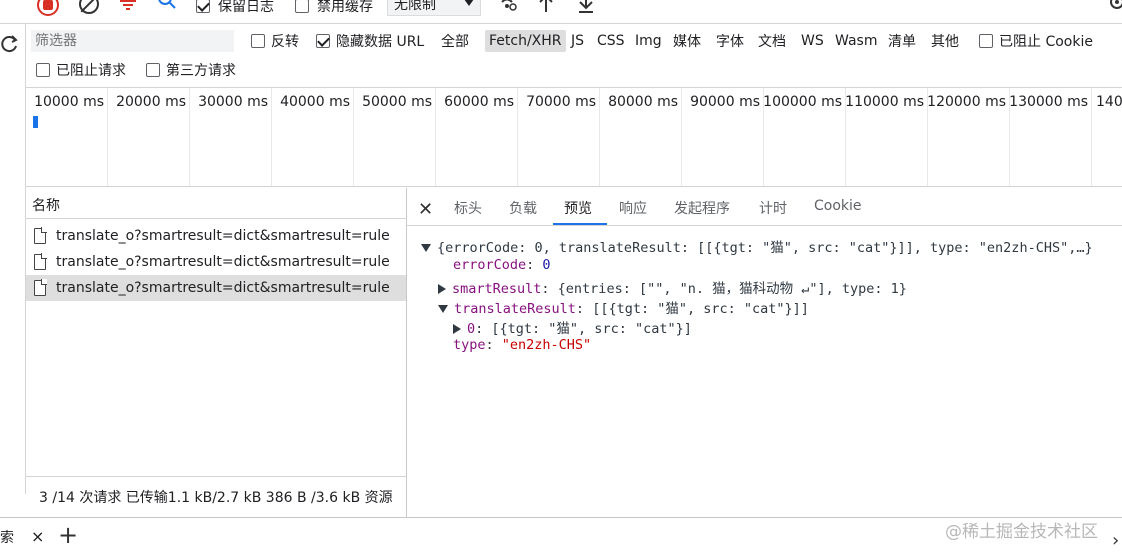 This screenshot has height=556, width=1122. I want to click on add-tab-icon: +, so click(68, 535).